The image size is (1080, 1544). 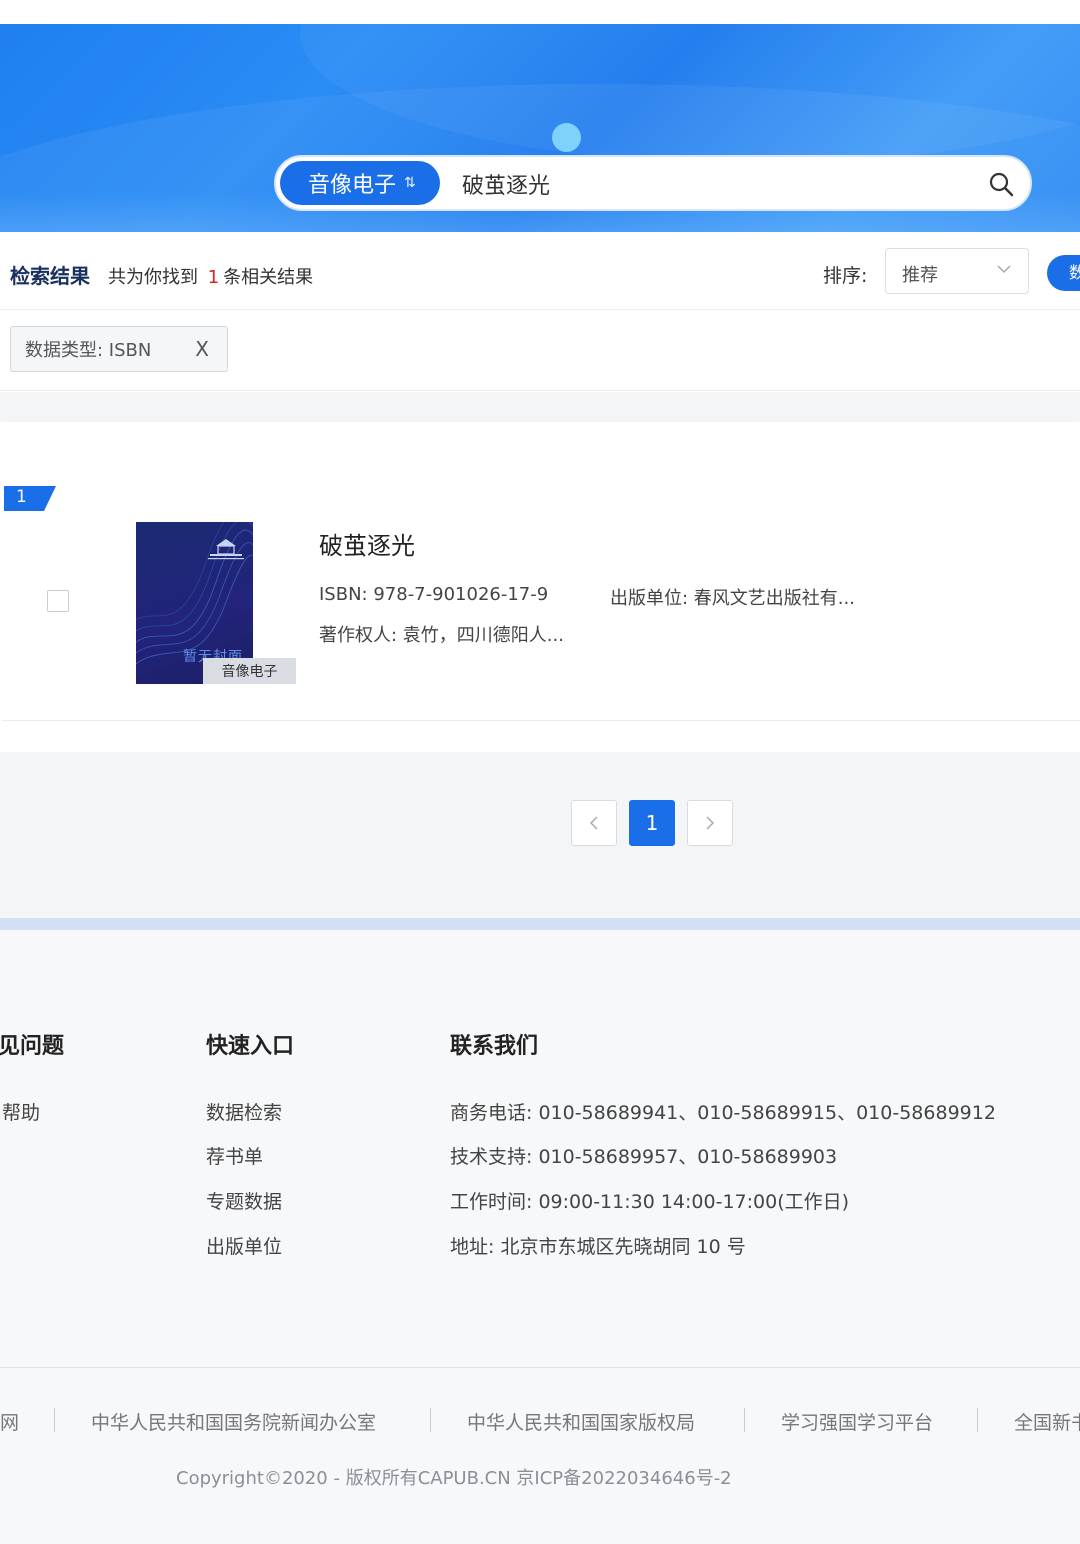 I want to click on contact-address: 地址: 北京市东城区先晓胡同 10 号, so click(x=598, y=1247).